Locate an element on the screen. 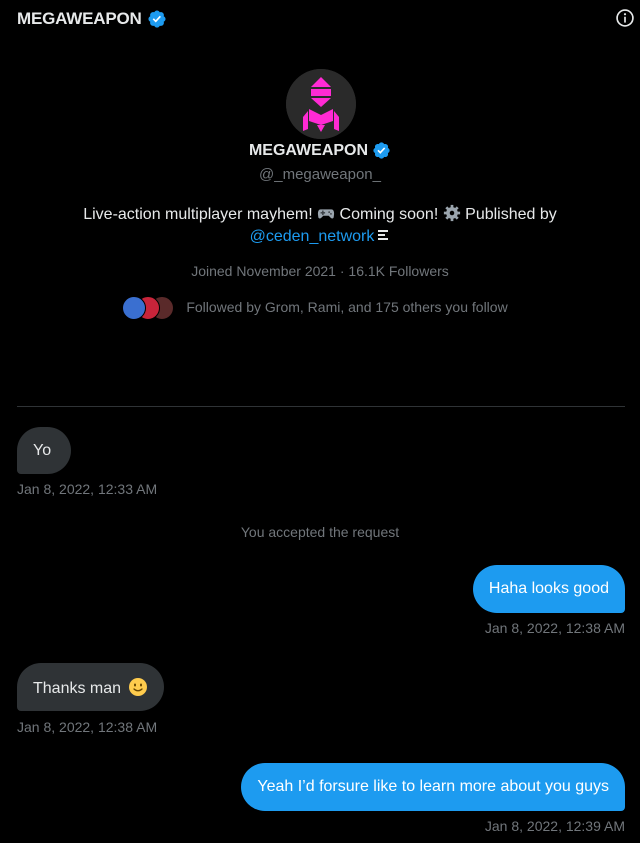 Image resolution: width=640 pixels, height=843 pixels. message-bubble: Yo is located at coordinates (44, 450).